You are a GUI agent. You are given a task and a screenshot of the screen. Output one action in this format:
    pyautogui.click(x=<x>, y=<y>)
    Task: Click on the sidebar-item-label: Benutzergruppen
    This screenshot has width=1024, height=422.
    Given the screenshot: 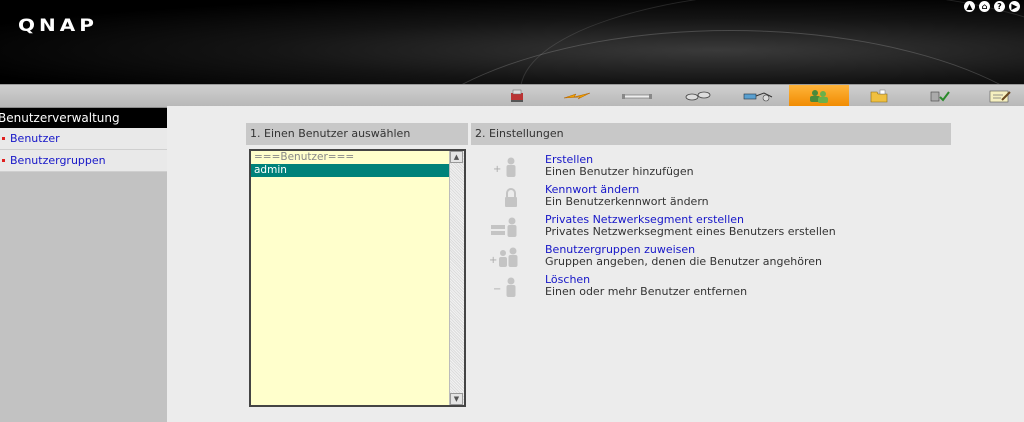 What is the action you would take?
    pyautogui.click(x=58, y=160)
    